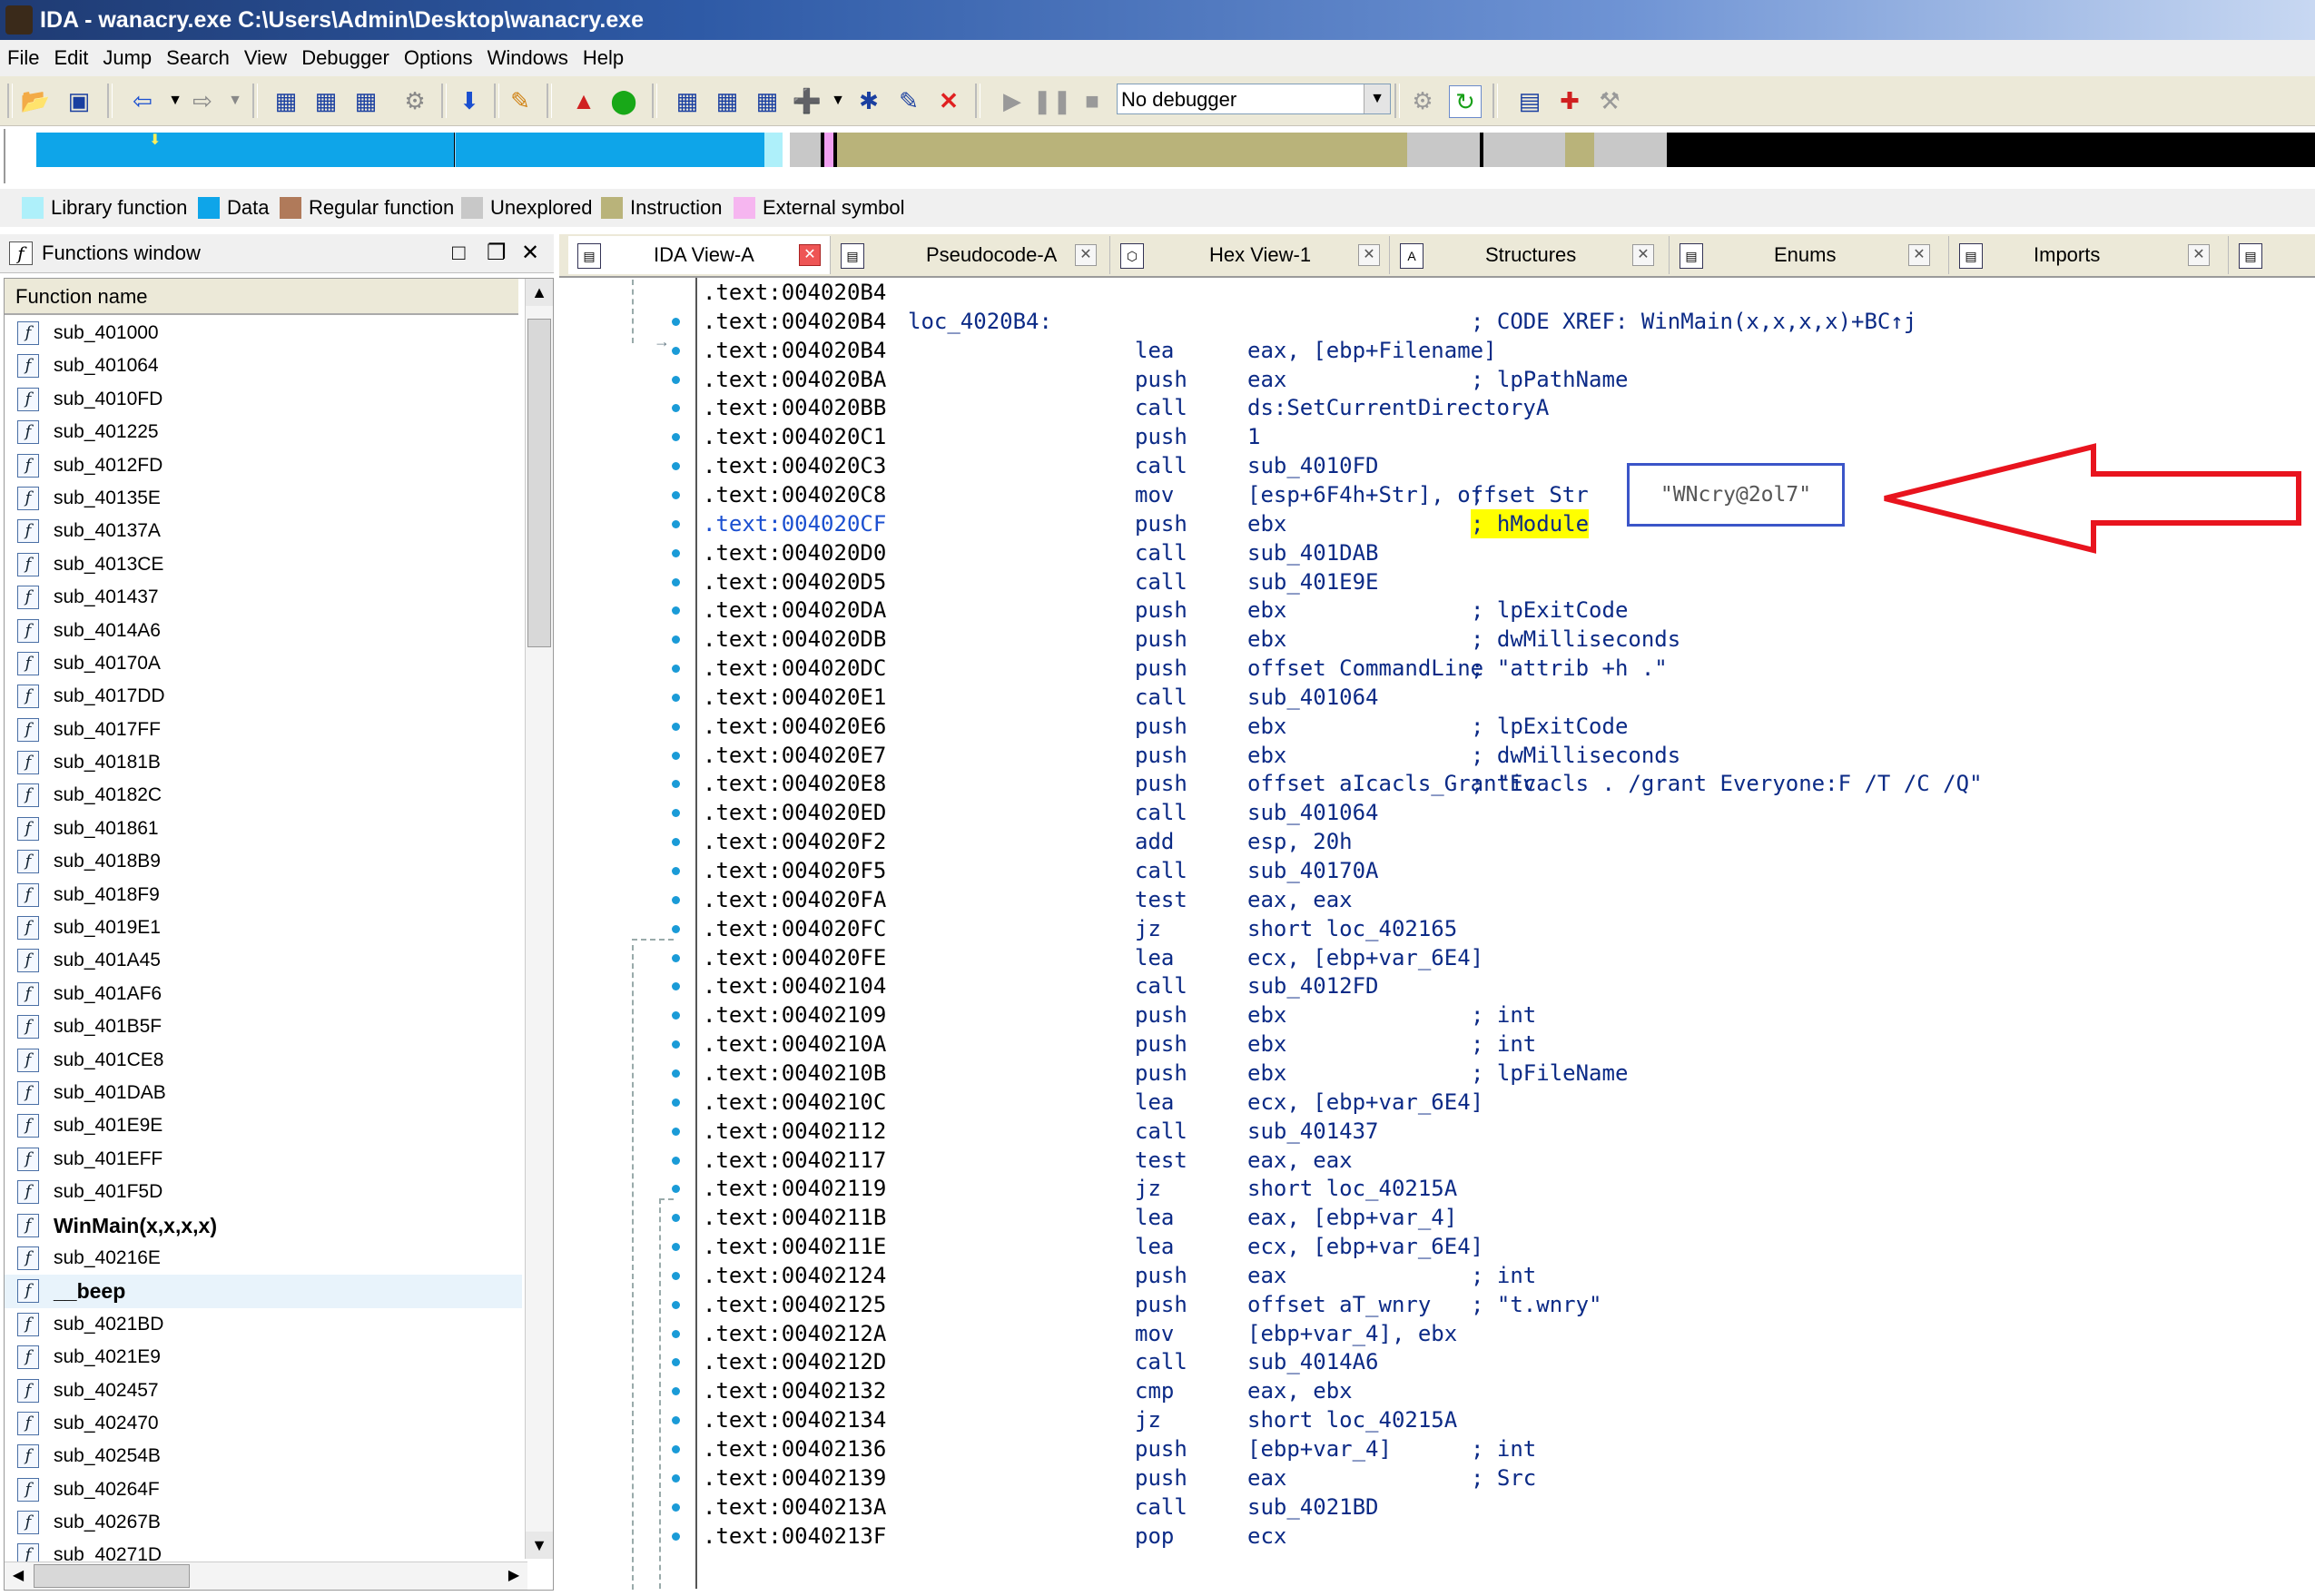 This screenshot has width=2315, height=1596. Describe the element at coordinates (1052, 100) in the screenshot. I see `pause-icon: ❚❚` at that location.